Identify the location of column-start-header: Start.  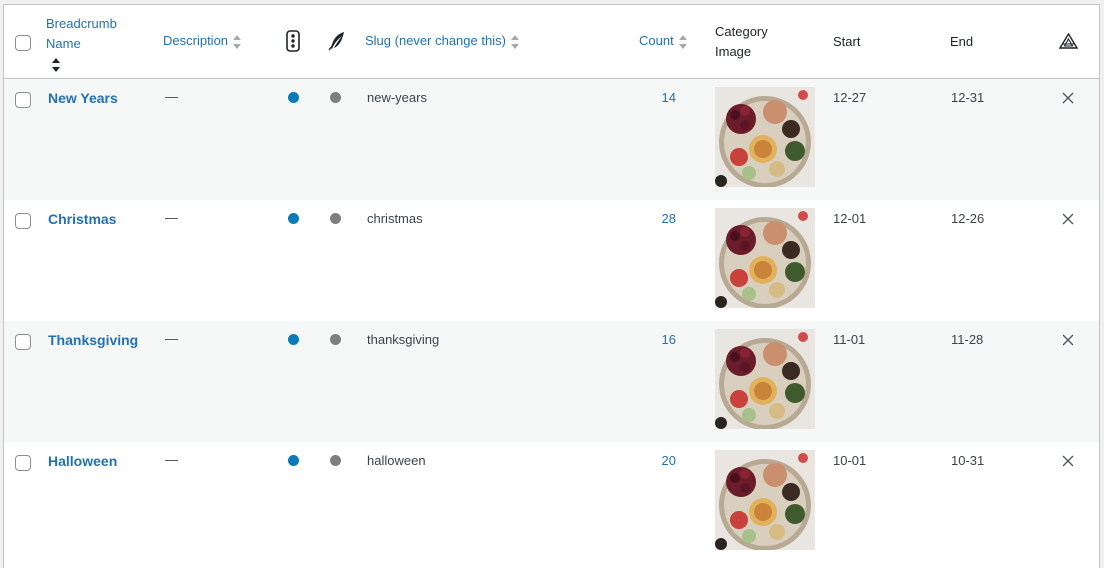
(847, 41).